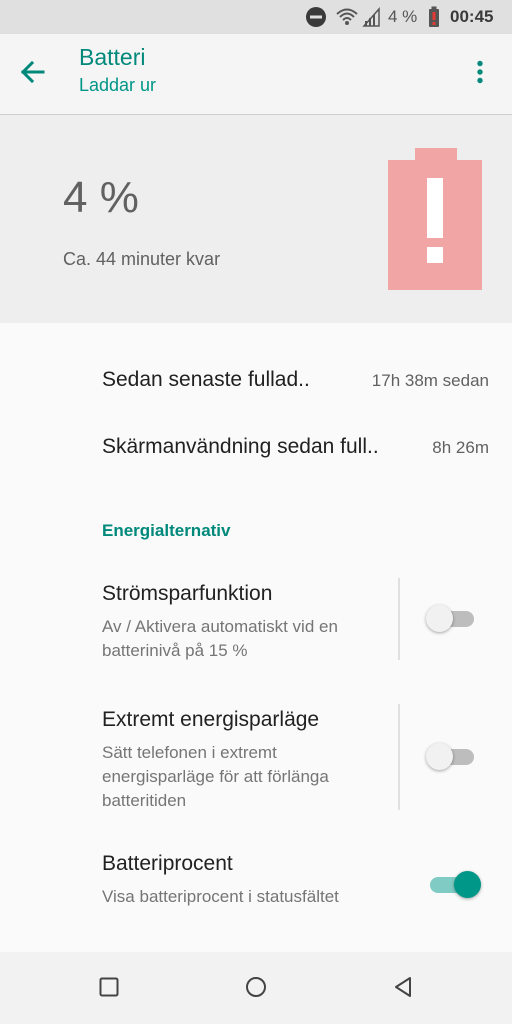 The image size is (512, 1024). I want to click on stat-value: 8h 26m, so click(460, 447).